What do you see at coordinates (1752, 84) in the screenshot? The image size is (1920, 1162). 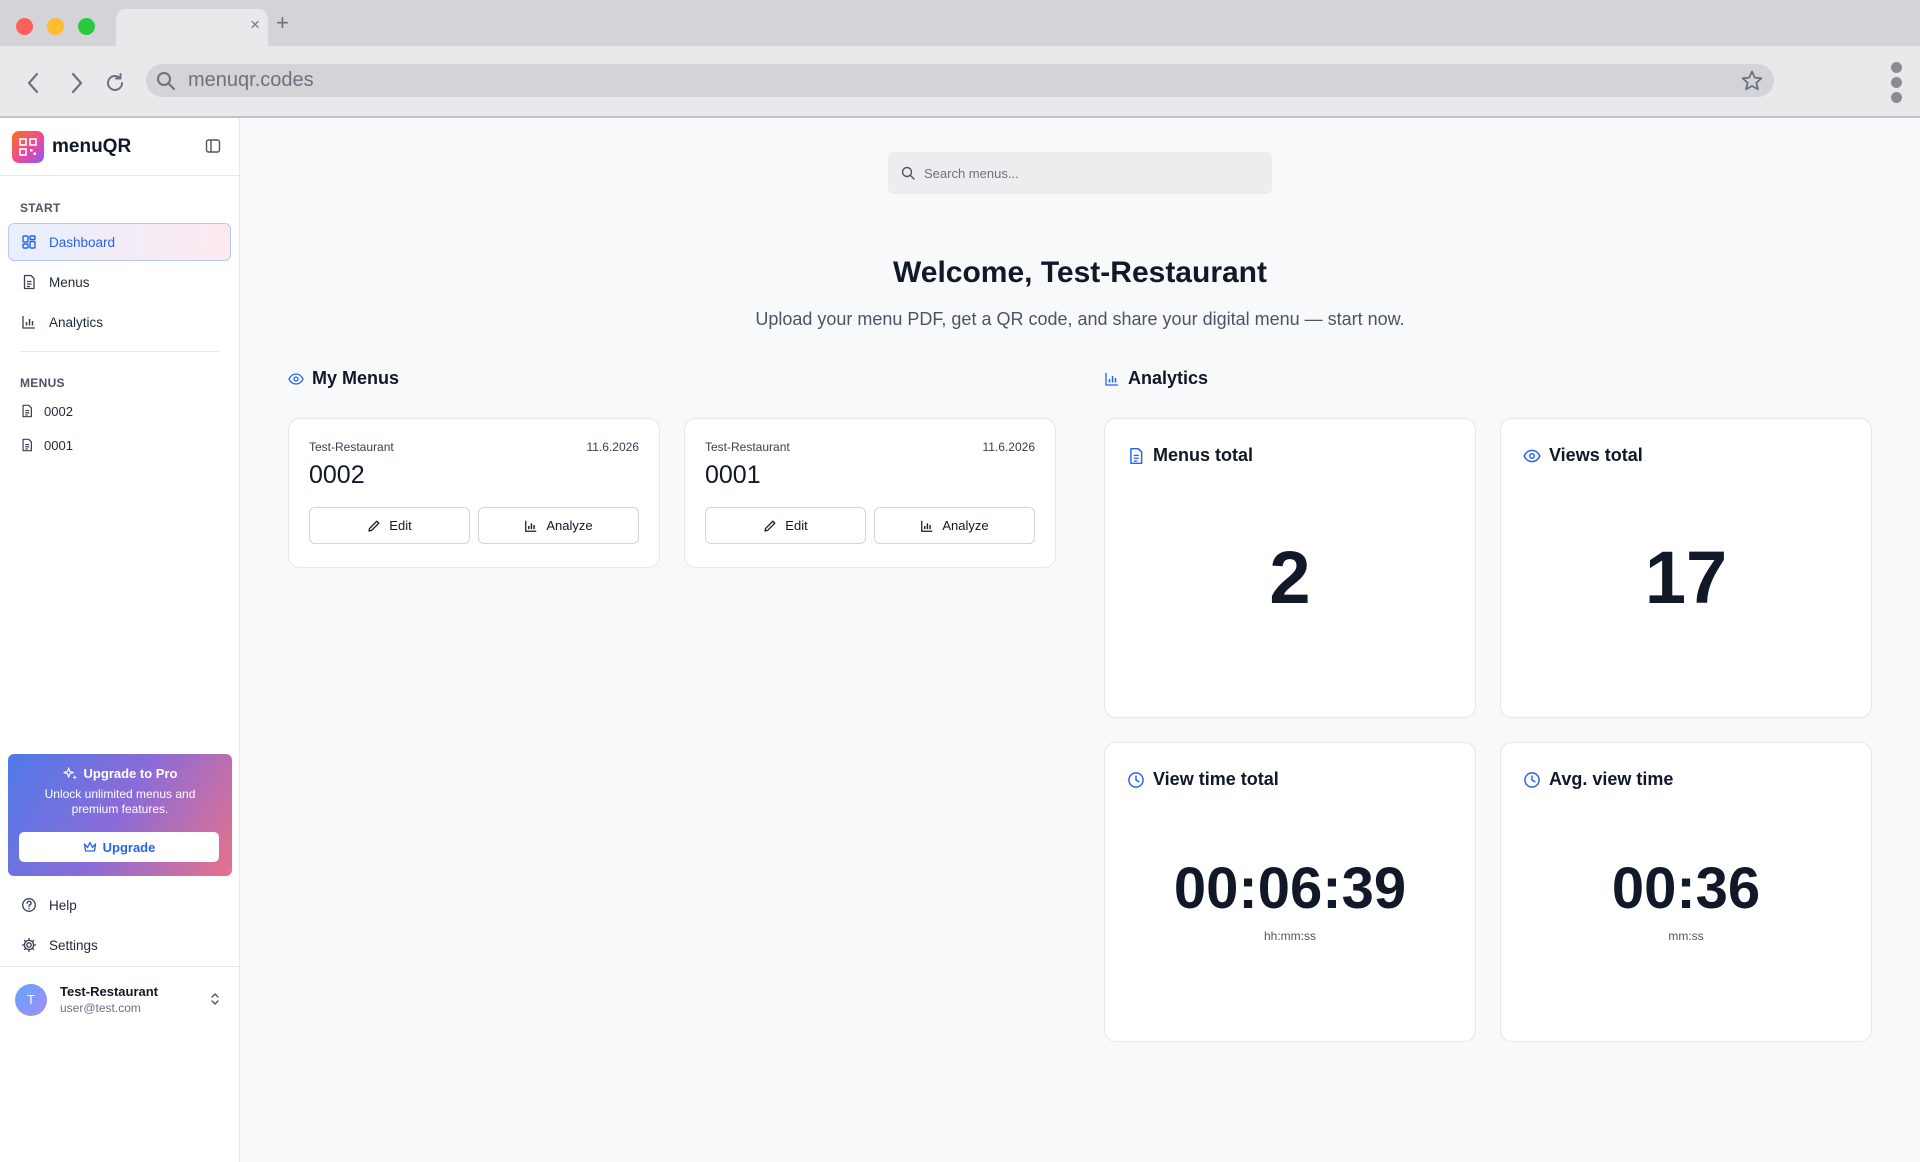 I see `bookmark-star-icon` at bounding box center [1752, 84].